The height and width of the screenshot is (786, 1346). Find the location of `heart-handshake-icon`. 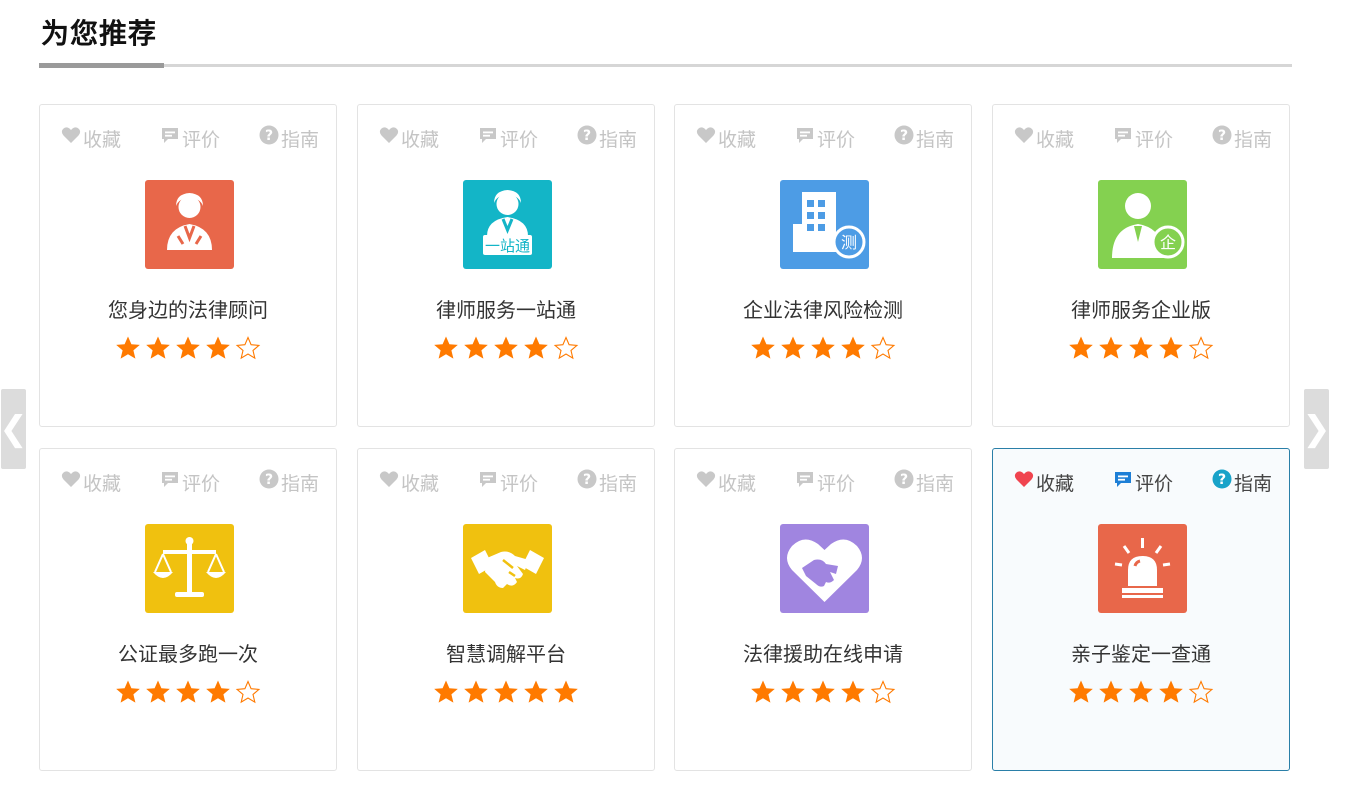

heart-handshake-icon is located at coordinates (824, 568).